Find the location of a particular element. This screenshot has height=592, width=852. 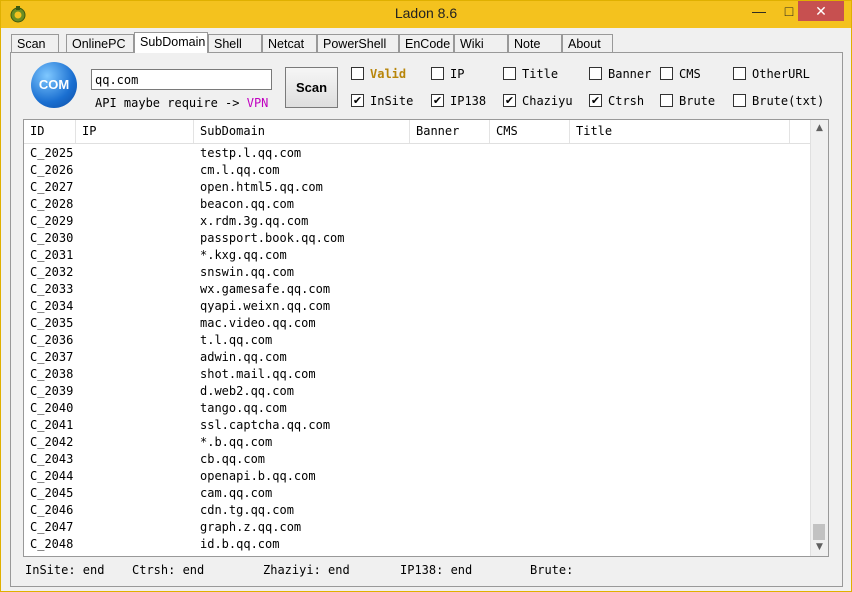

table-row: C_2045 cam.qq.com is located at coordinates (418, 493).